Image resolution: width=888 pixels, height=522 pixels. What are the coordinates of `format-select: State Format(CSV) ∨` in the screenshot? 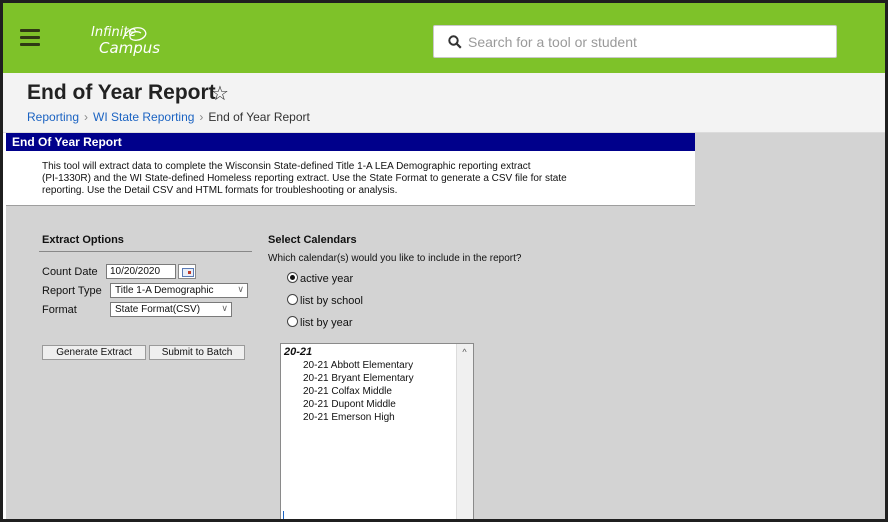 It's located at (171, 309).